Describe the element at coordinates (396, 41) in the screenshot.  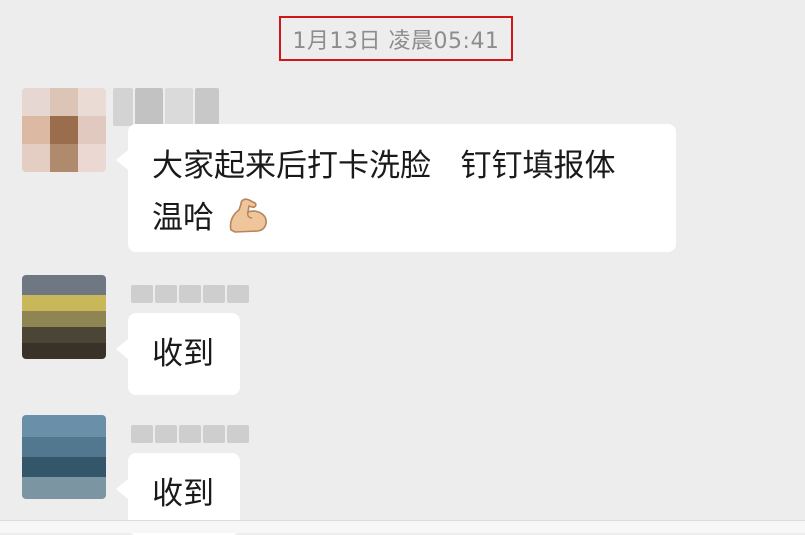
I see `timestamp: 1月13日 凌晨05:41` at that location.